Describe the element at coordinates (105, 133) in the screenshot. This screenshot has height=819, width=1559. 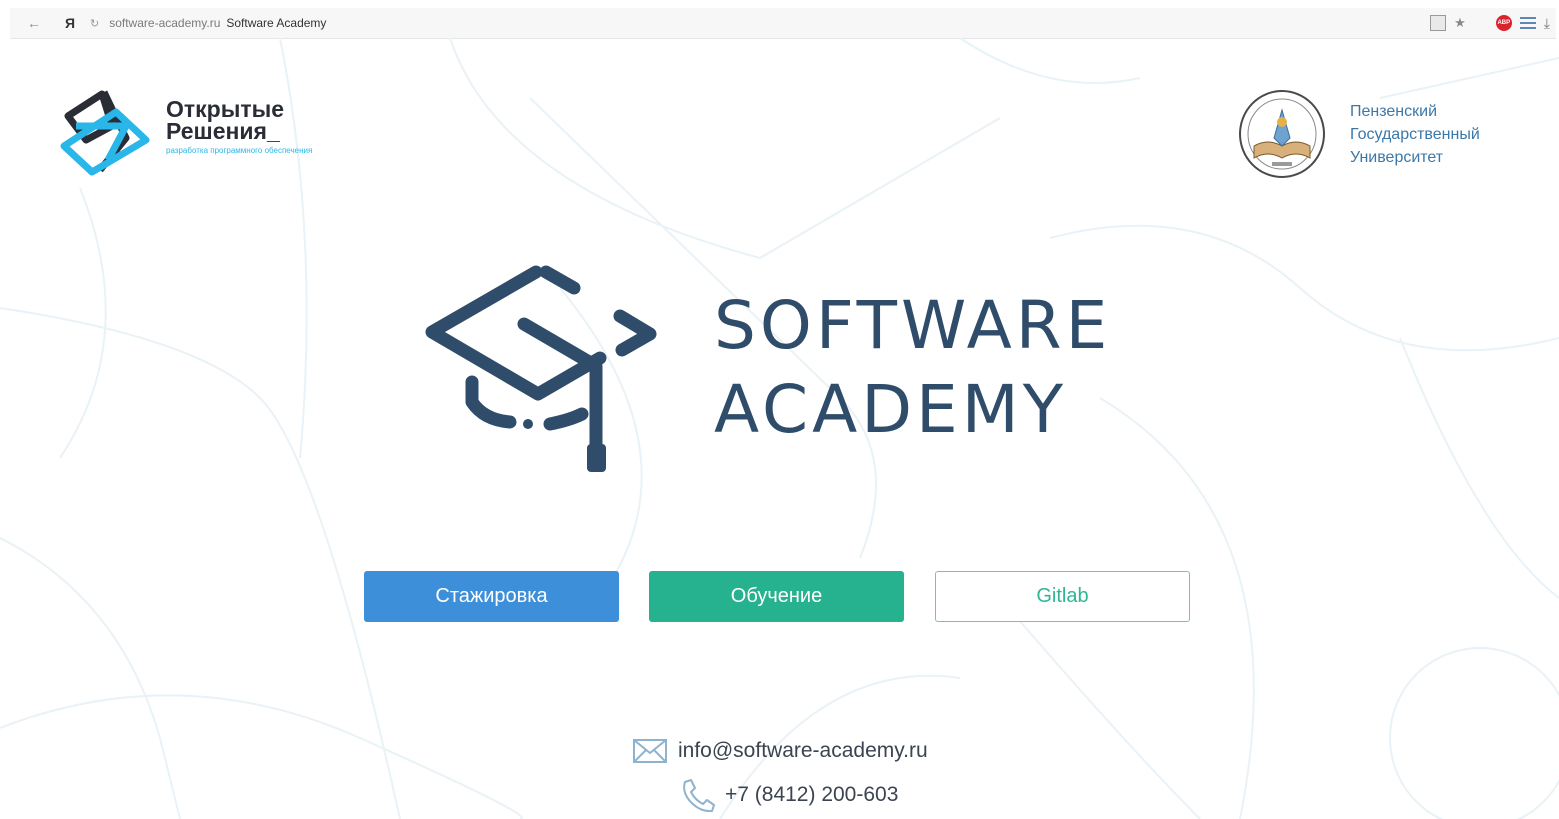
I see `open-solutions-star-icon` at that location.